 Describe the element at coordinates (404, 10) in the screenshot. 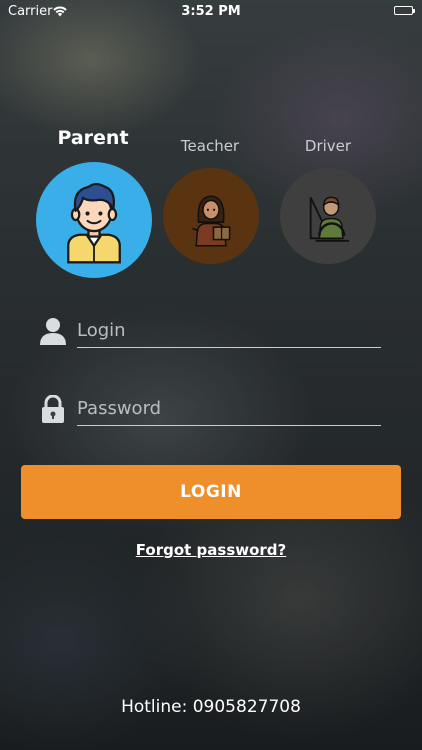

I see `battery-icon` at that location.